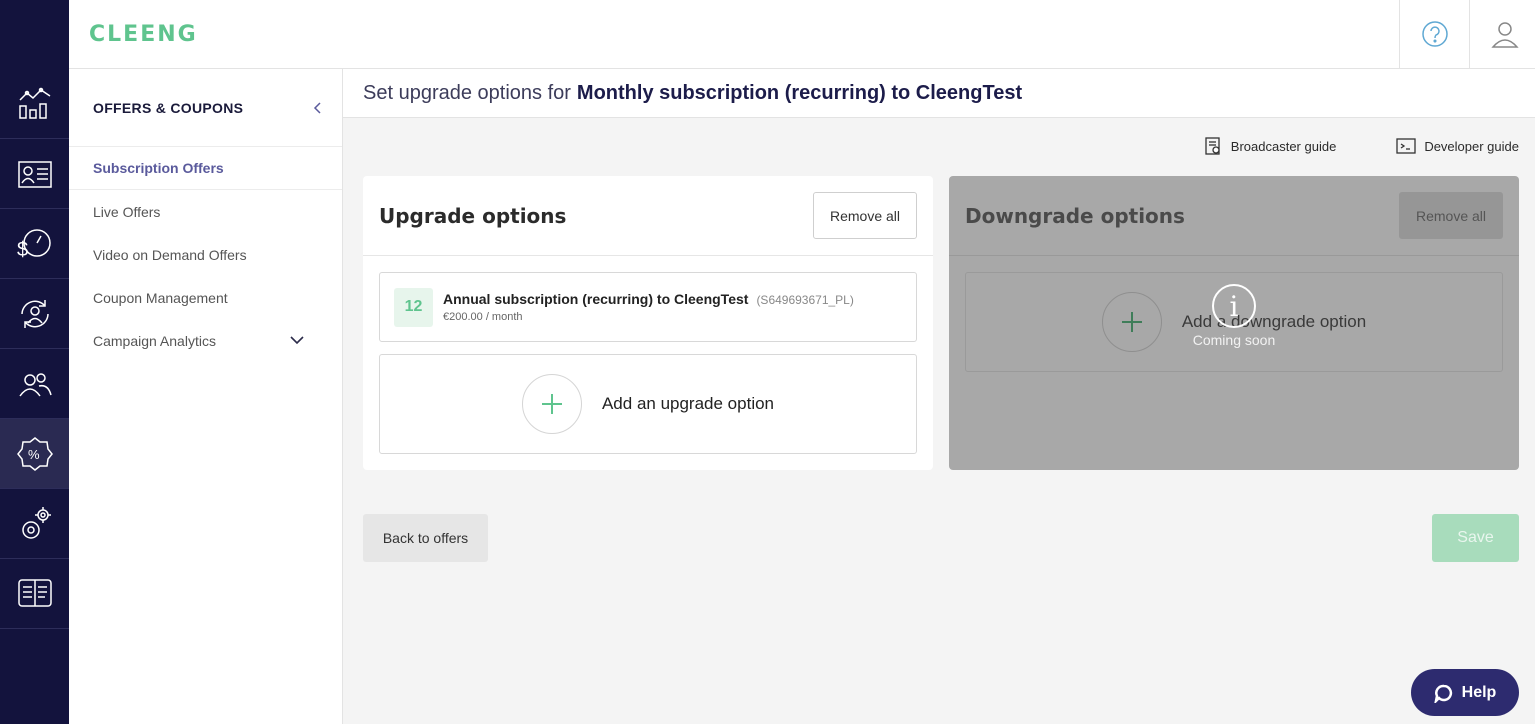  I want to click on broadcaster-guide-link: Broadcaster guide, so click(1270, 146).